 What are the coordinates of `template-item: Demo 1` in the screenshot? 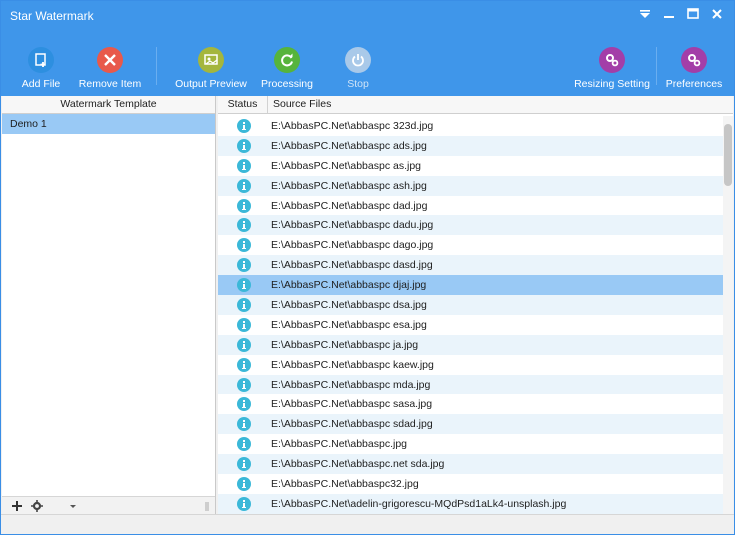 It's located at (108, 124).